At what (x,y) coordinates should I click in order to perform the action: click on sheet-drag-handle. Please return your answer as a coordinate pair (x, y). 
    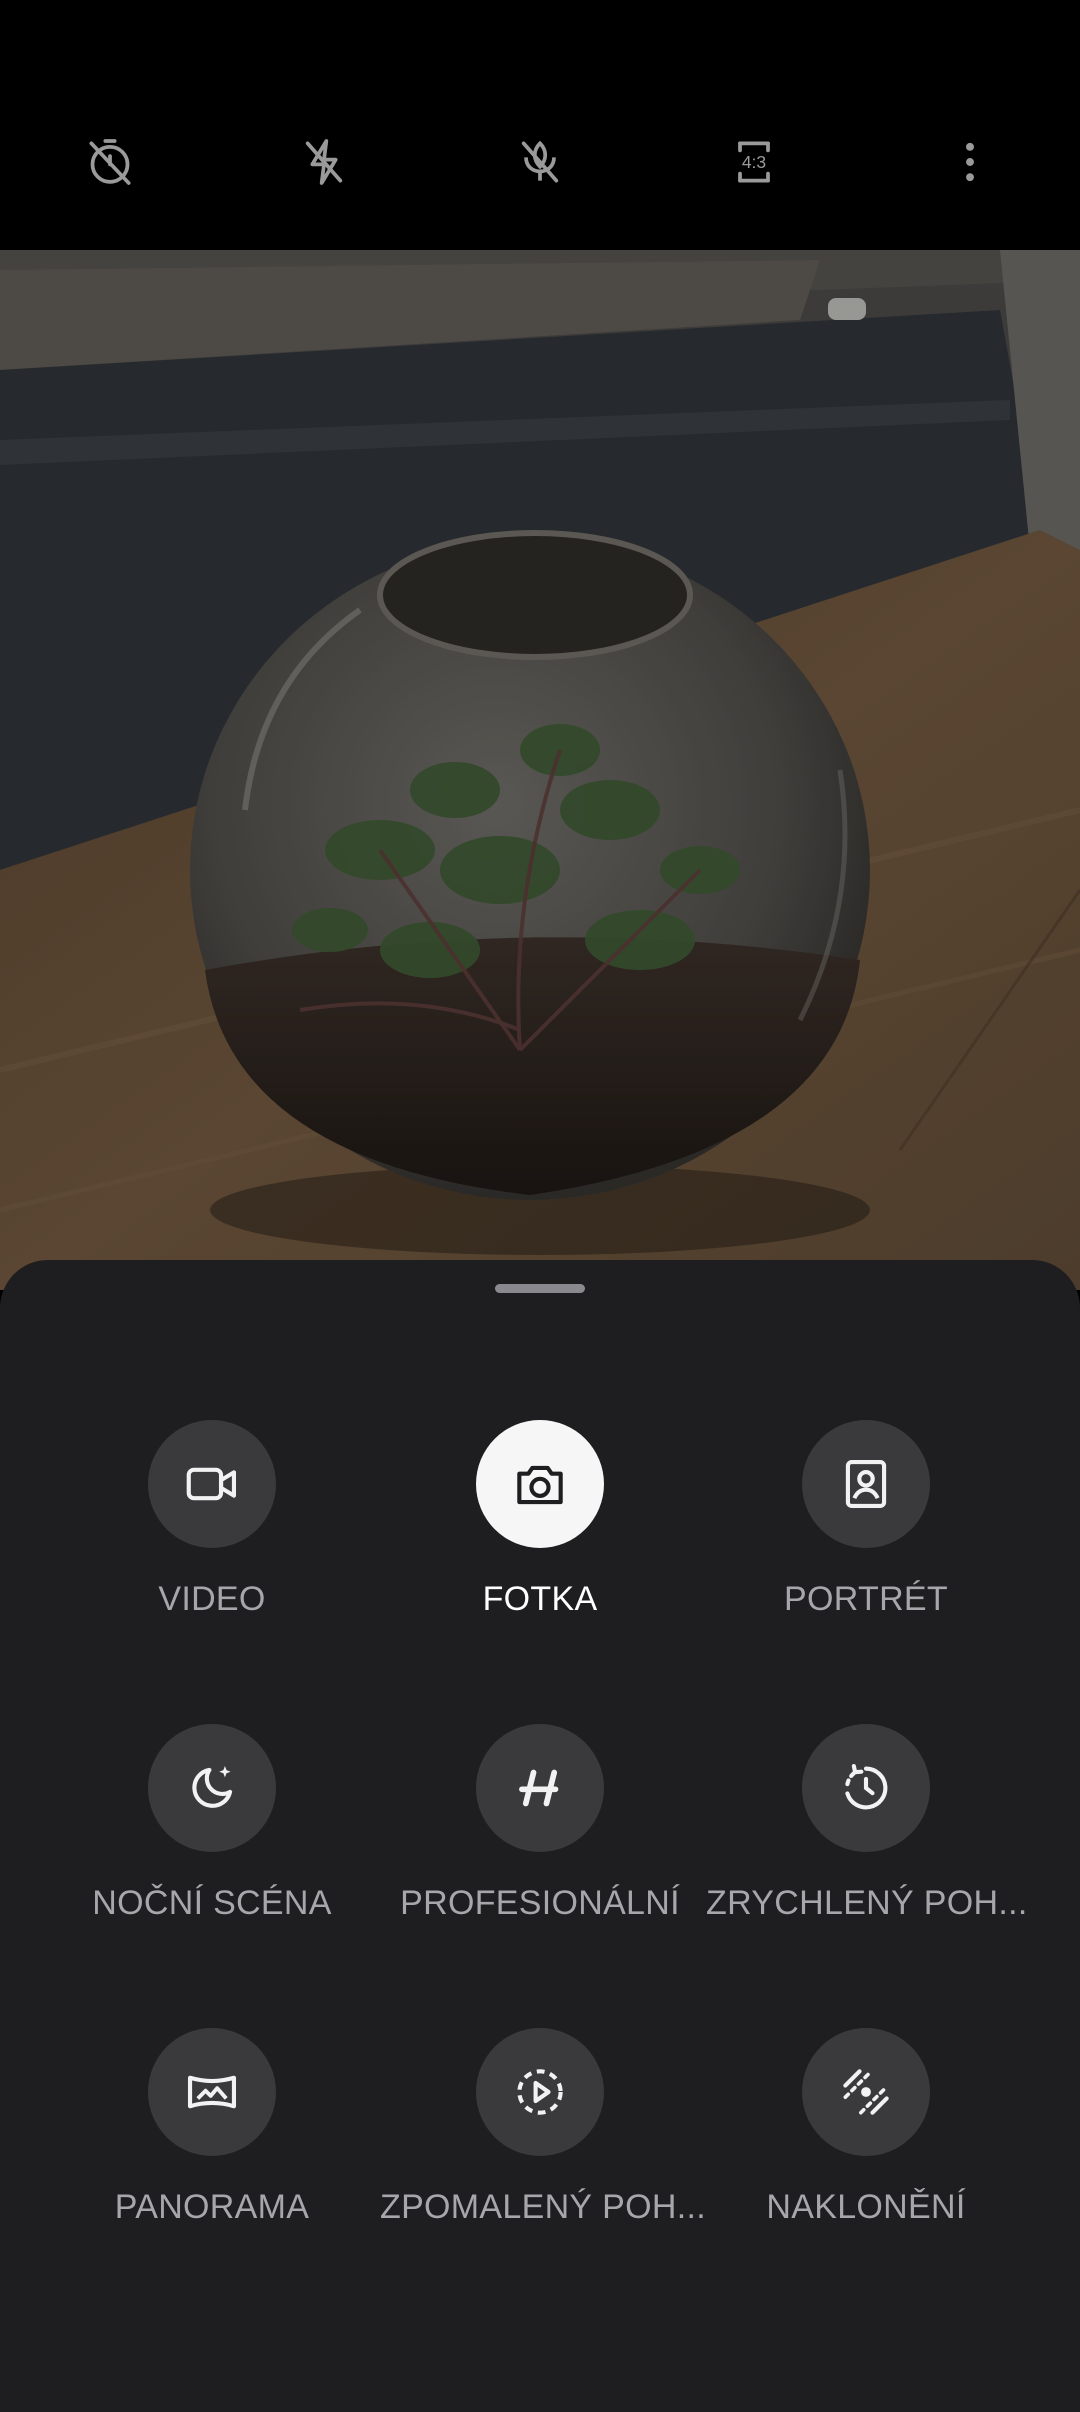
    Looking at the image, I should click on (540, 1288).